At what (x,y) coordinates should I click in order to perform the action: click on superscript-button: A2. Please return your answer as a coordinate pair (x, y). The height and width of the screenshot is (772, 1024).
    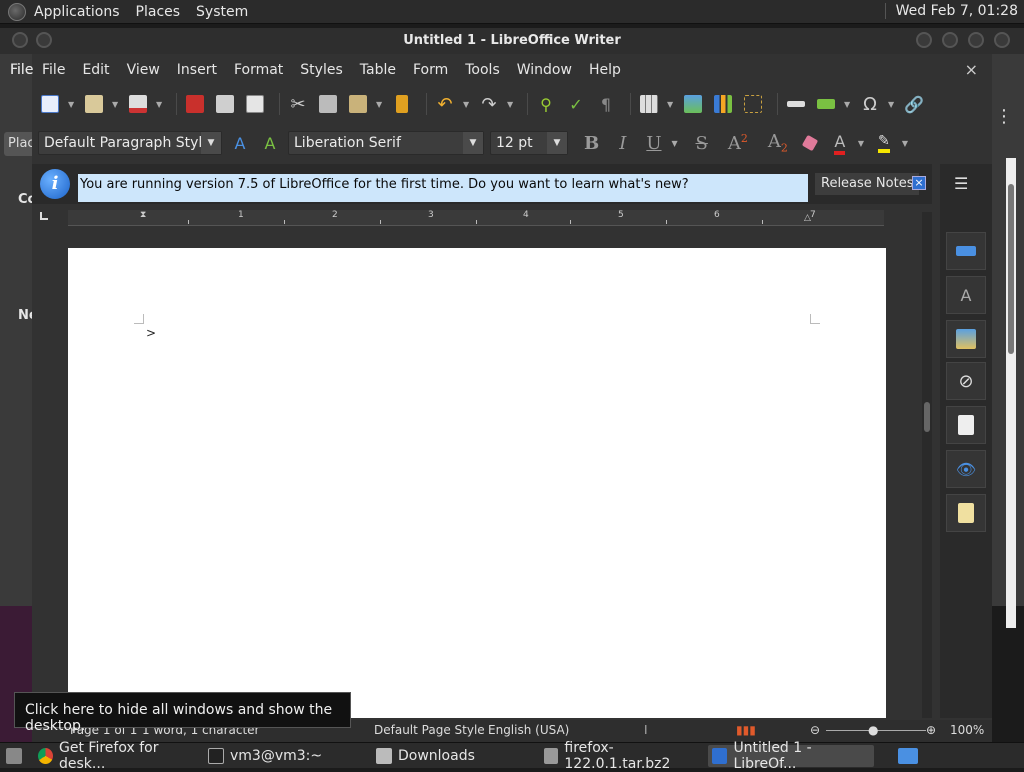
    Looking at the image, I should click on (738, 143).